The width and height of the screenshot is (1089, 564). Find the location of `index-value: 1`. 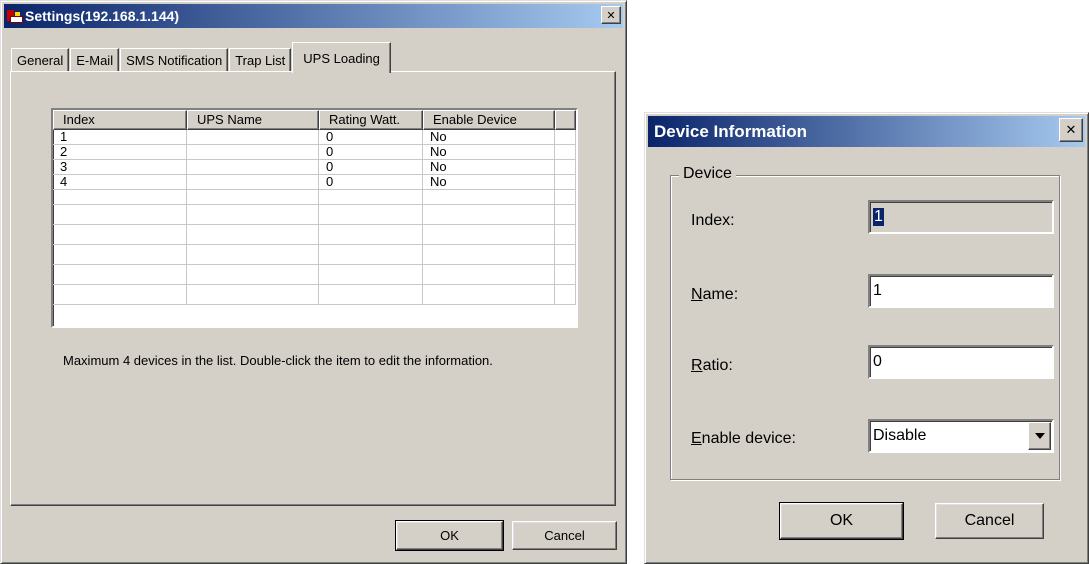

index-value: 1 is located at coordinates (878, 217).